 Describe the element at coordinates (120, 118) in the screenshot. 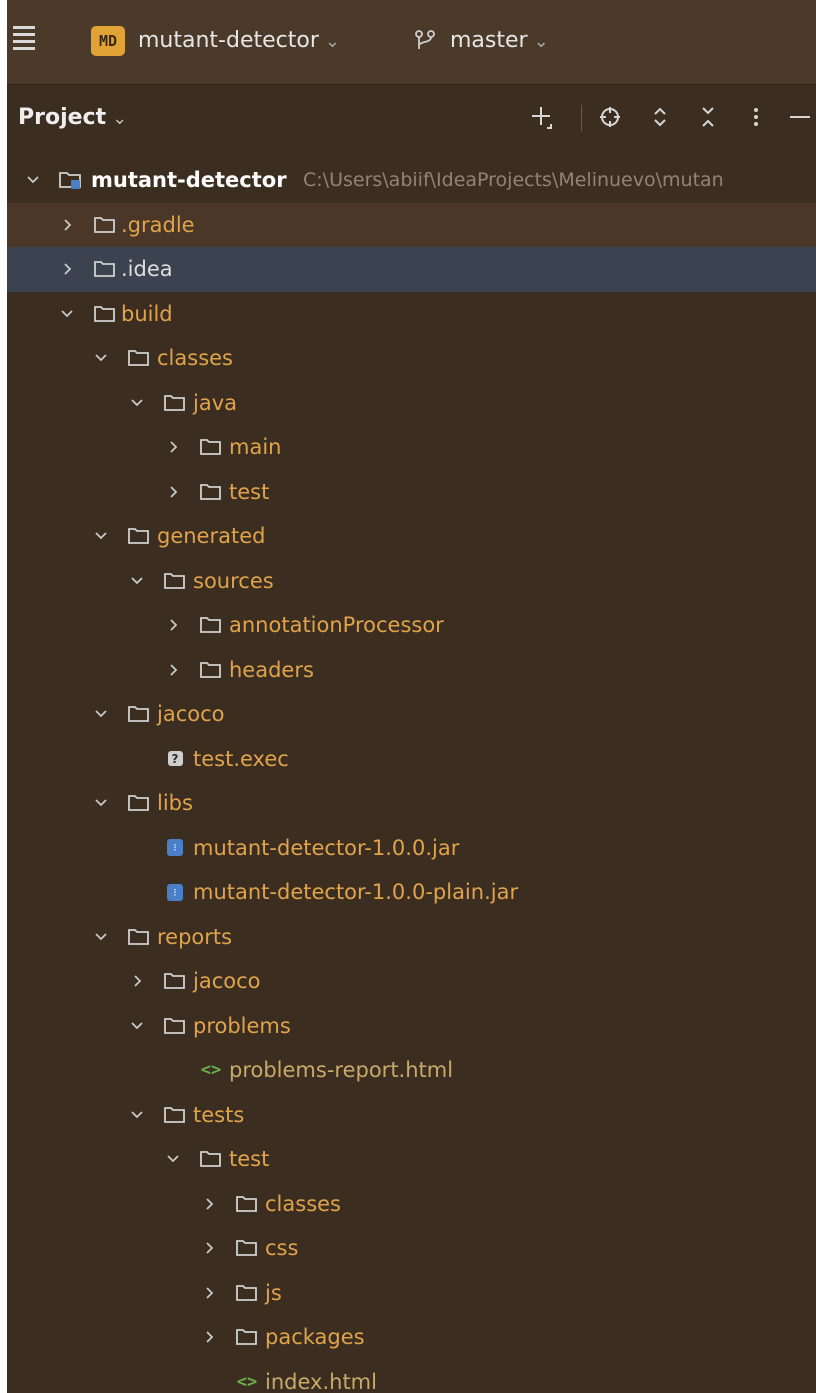

I see `chevron-down-icon: ⌄` at that location.